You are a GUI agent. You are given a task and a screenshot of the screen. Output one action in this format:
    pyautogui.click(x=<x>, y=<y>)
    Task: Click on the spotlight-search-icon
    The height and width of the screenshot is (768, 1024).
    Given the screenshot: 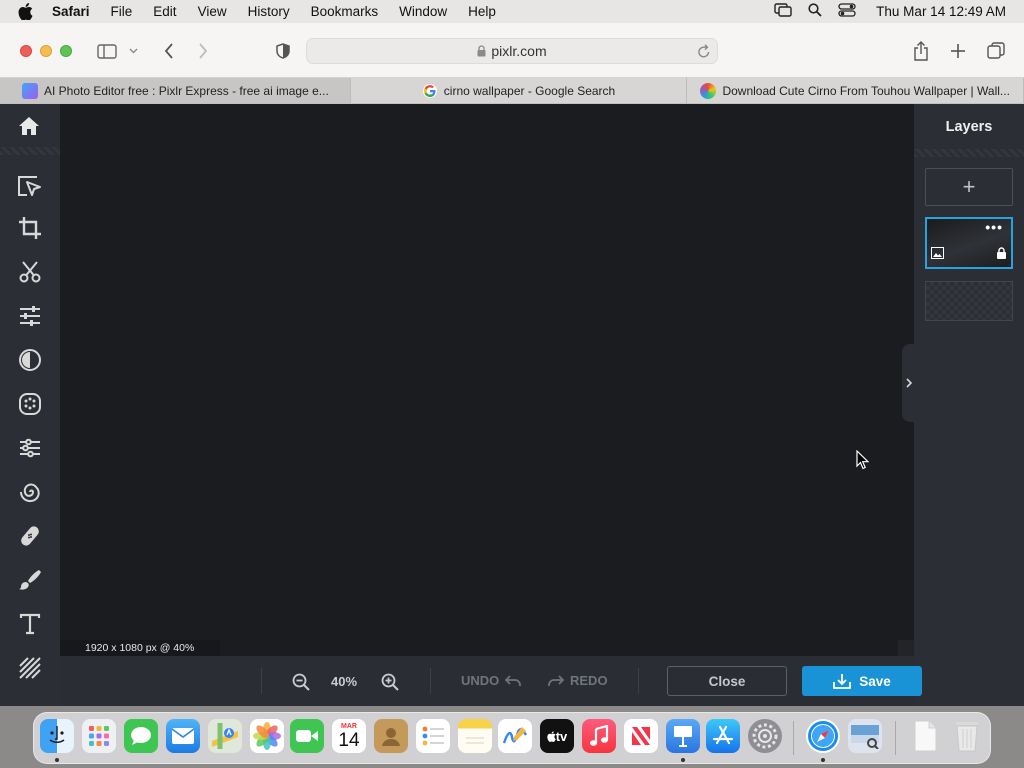 What is the action you would take?
    pyautogui.click(x=815, y=11)
    